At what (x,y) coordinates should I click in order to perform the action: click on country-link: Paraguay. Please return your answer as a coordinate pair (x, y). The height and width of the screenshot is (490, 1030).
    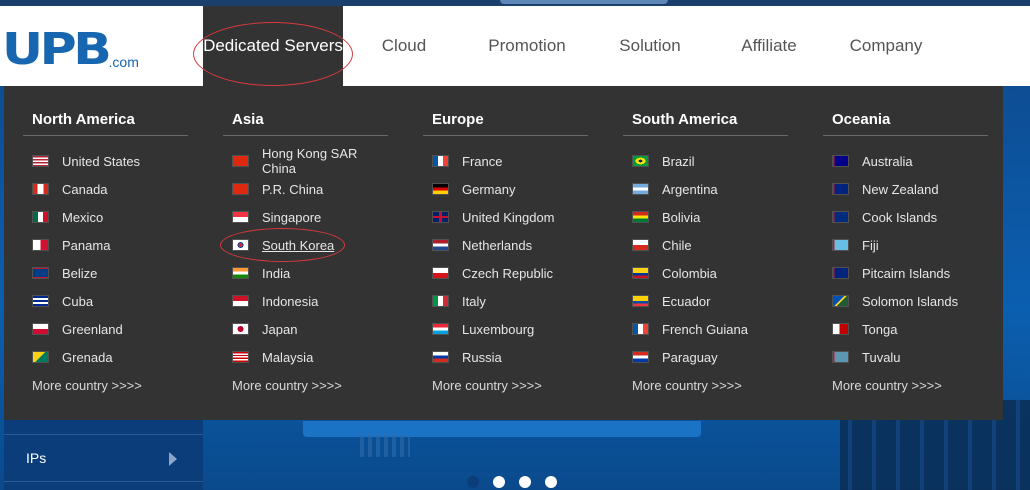
    Looking at the image, I should click on (705, 357).